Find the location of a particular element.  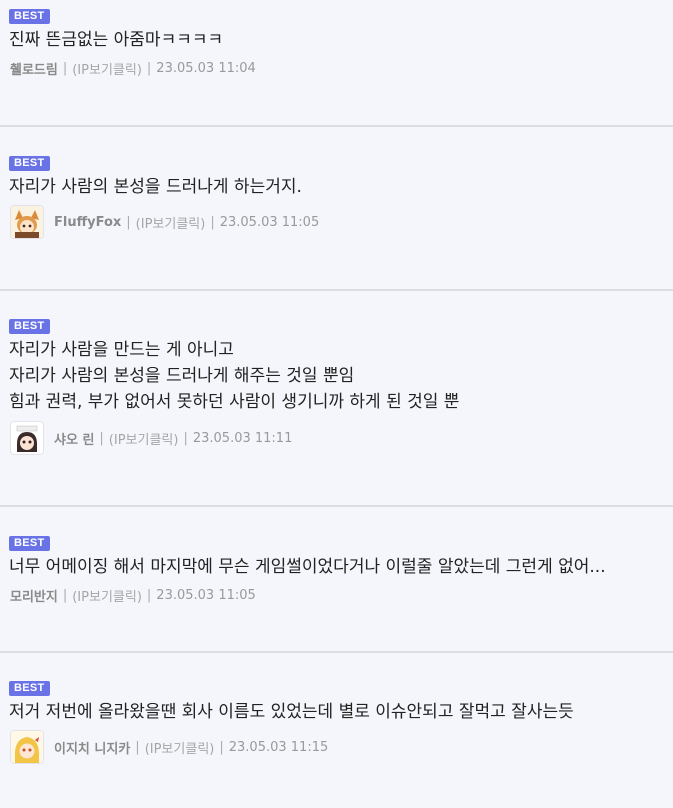

comment-line: 자리가 사람을 만드는 게 아니고 is located at coordinates (121, 350).